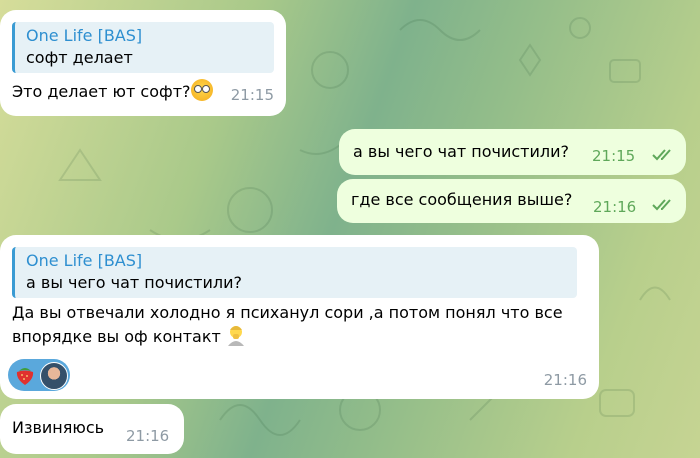  Describe the element at coordinates (294, 272) in the screenshot. I see `reply-quote: One Life [BAS] а вы чего чат почистили?` at that location.